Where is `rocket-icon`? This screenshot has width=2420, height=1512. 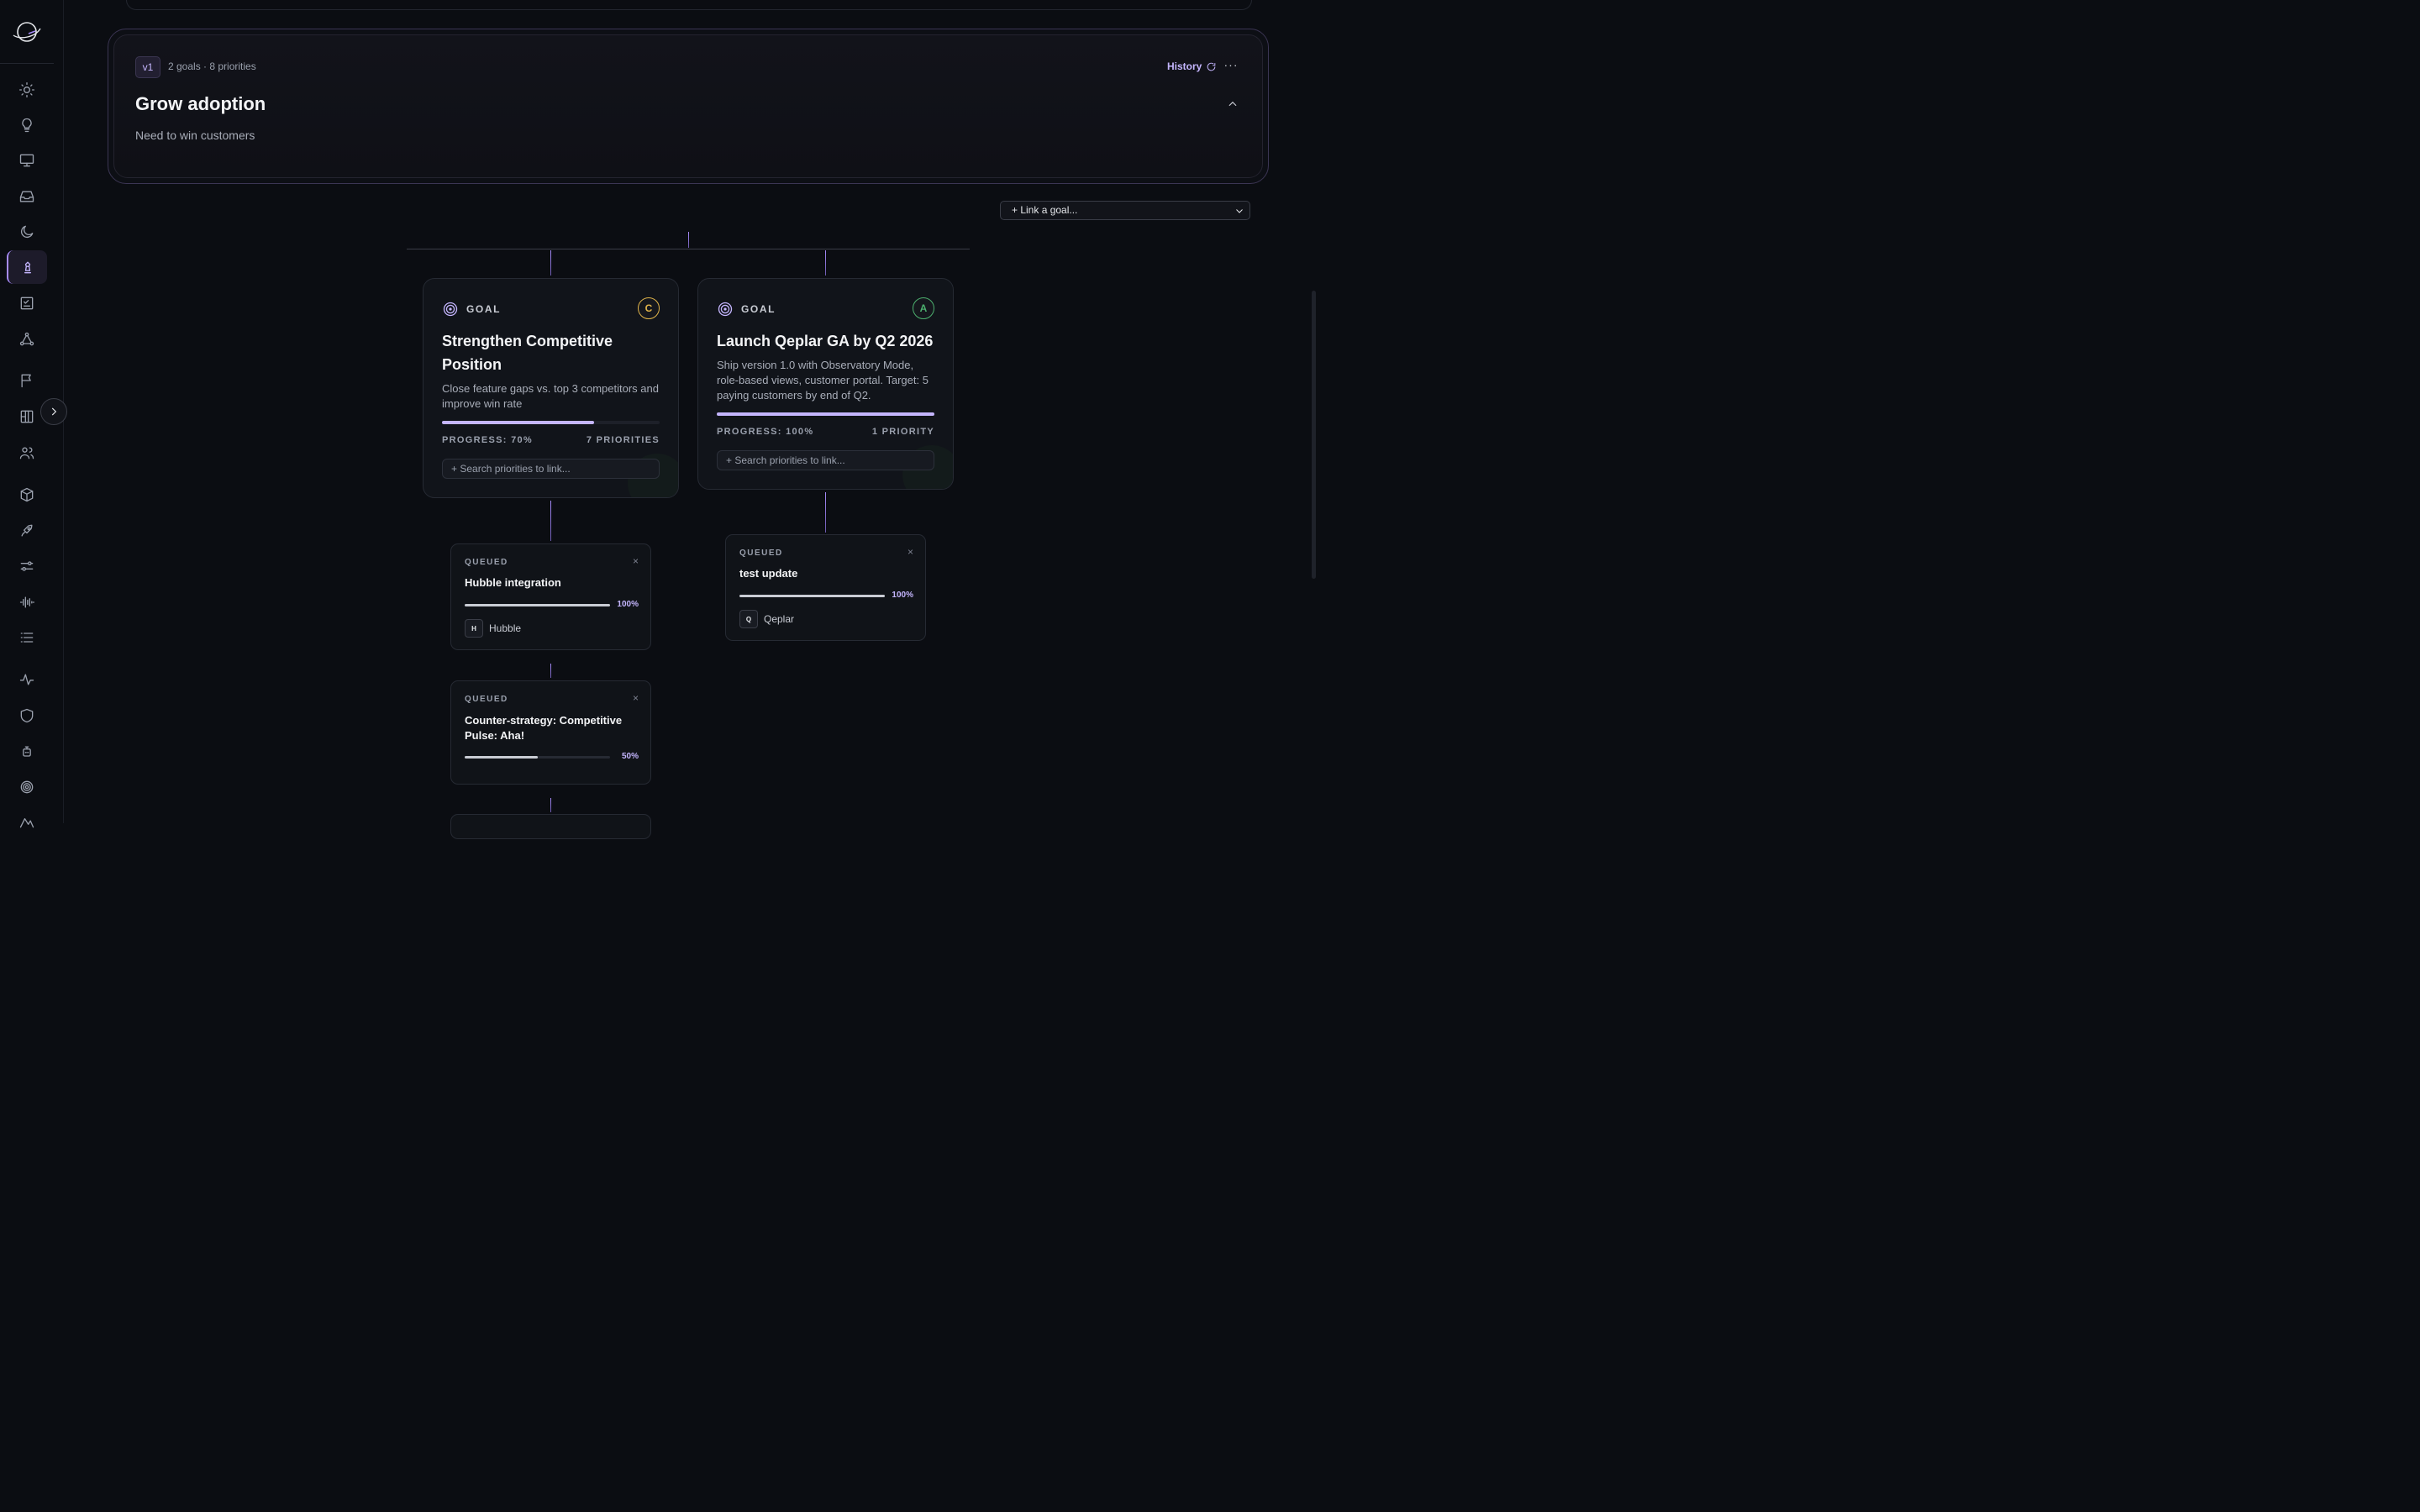 rocket-icon is located at coordinates (26, 530).